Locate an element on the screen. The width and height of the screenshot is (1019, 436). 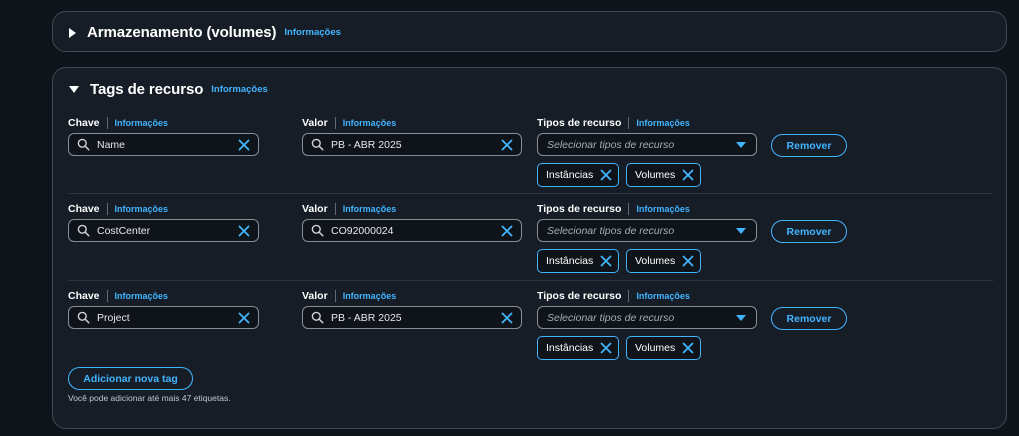
key-input: Project is located at coordinates (163, 317).